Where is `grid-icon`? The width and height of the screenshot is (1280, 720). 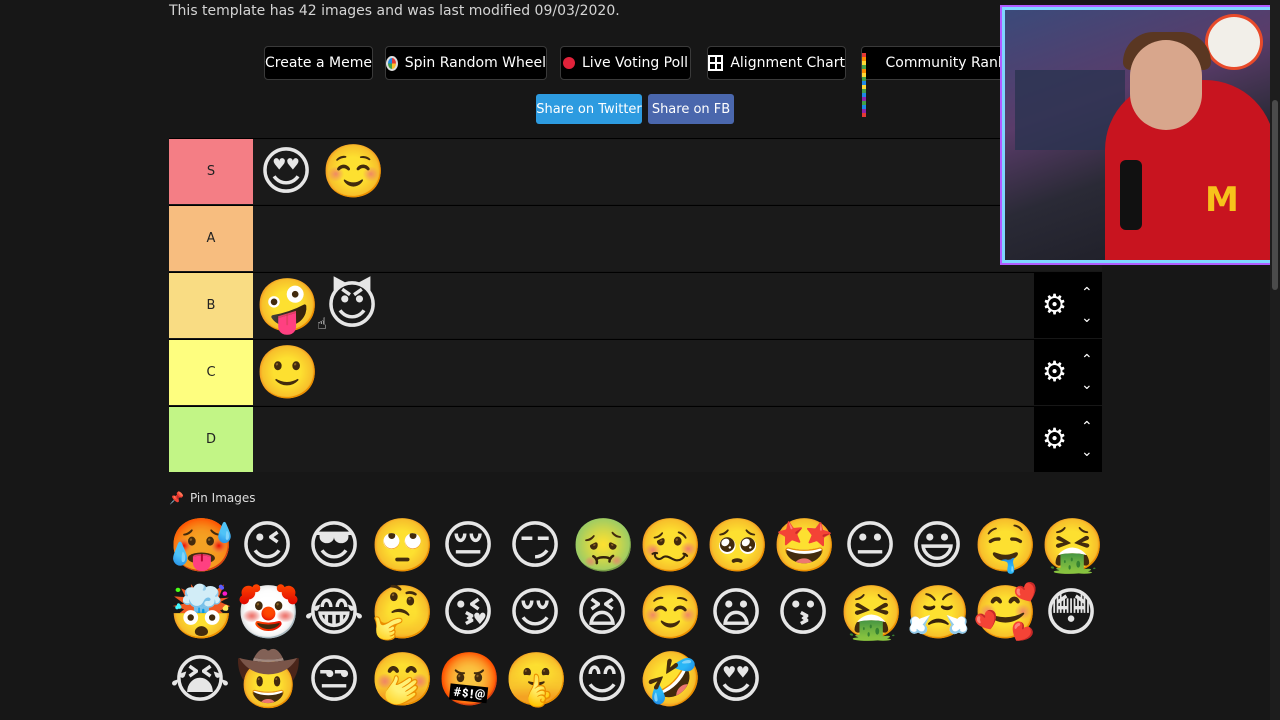 grid-icon is located at coordinates (716, 63).